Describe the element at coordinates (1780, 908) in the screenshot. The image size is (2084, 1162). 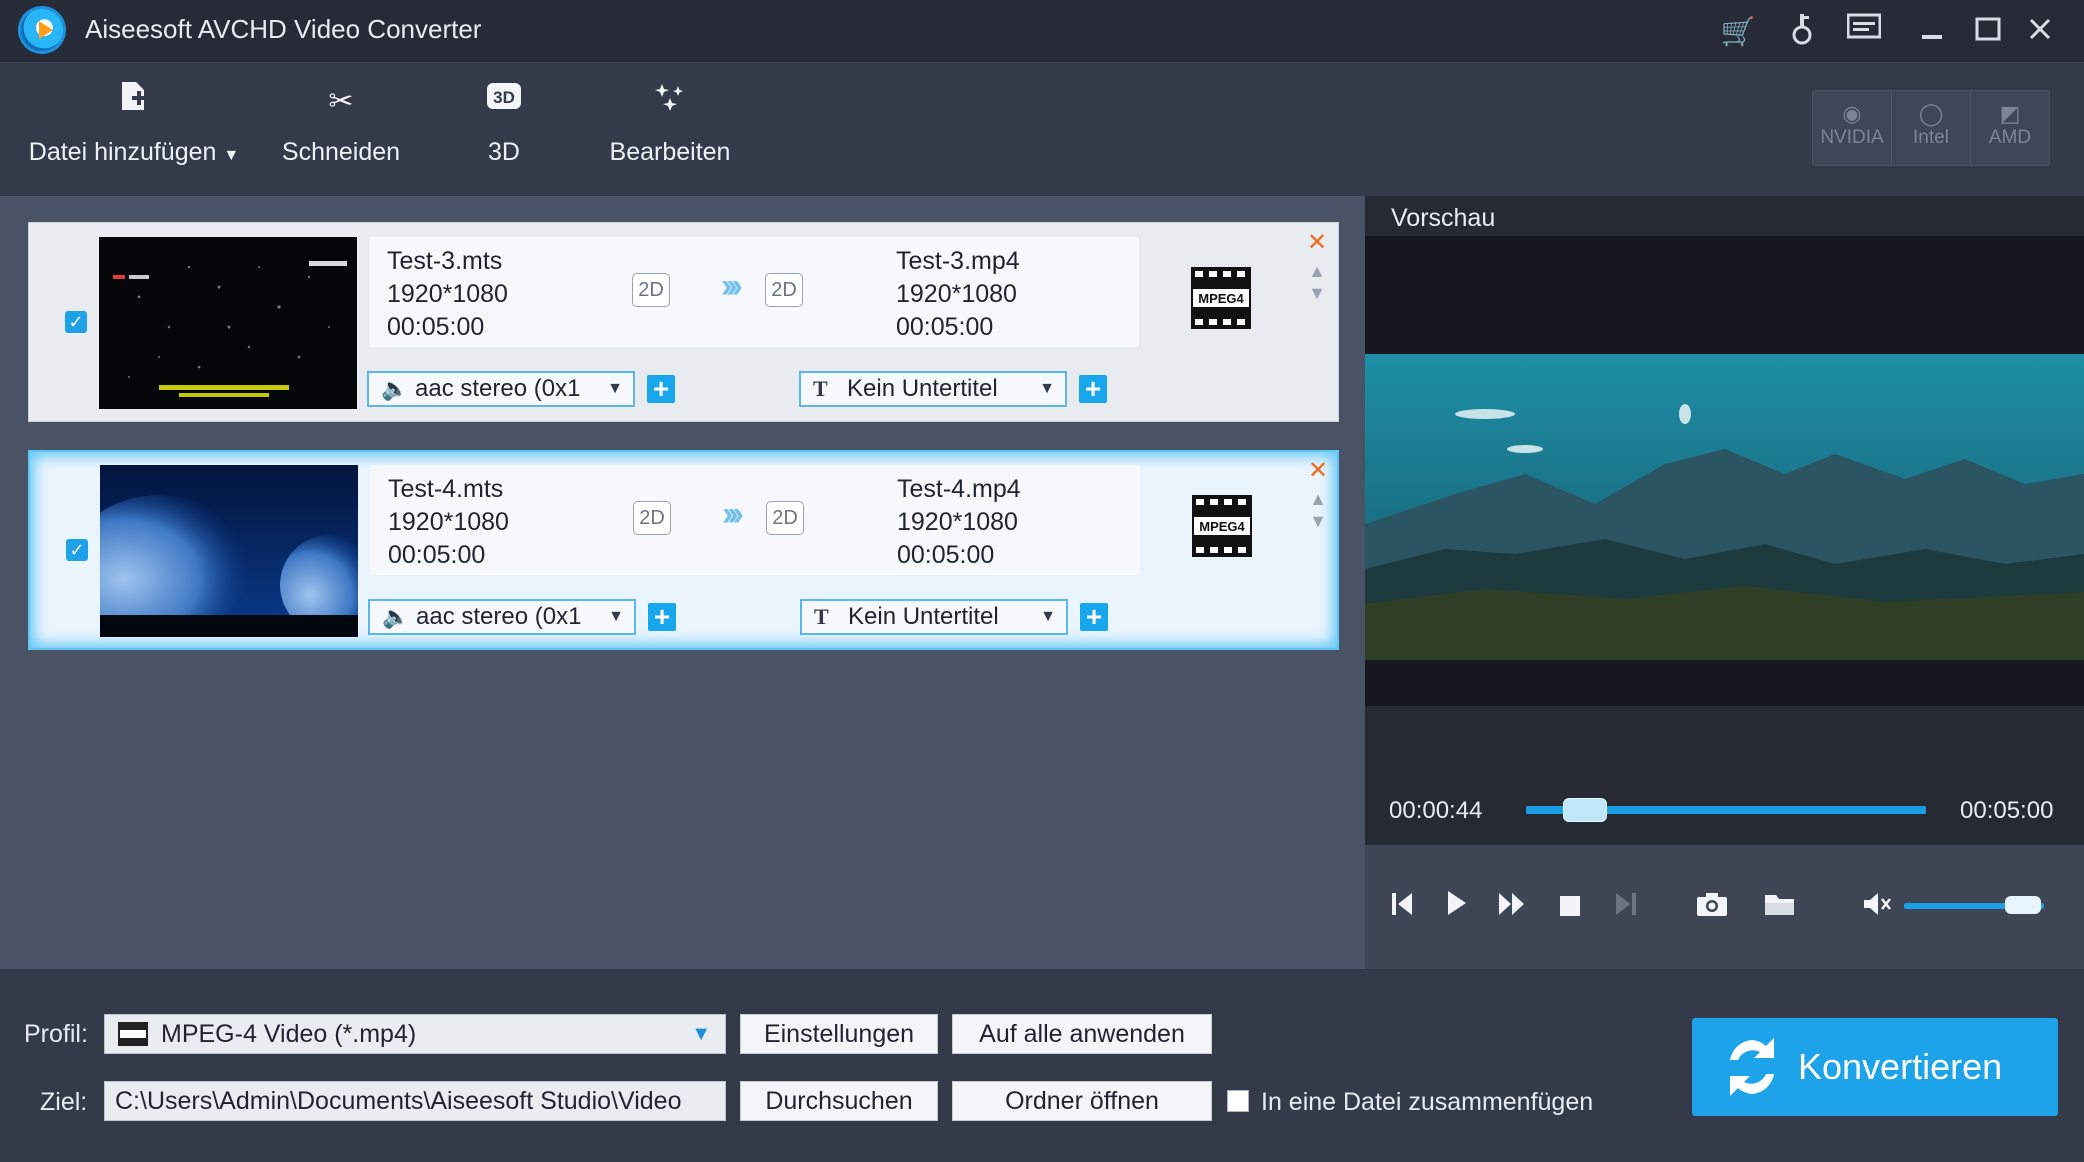
I see `open-folder-icon` at that location.